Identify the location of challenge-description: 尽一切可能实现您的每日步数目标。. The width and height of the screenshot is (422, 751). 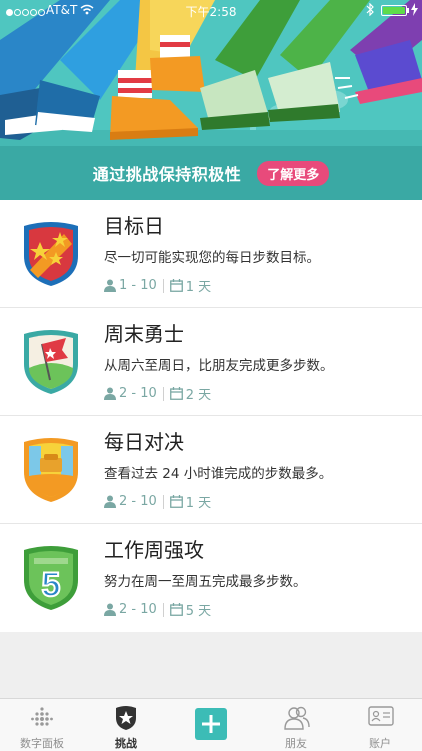
(212, 258).